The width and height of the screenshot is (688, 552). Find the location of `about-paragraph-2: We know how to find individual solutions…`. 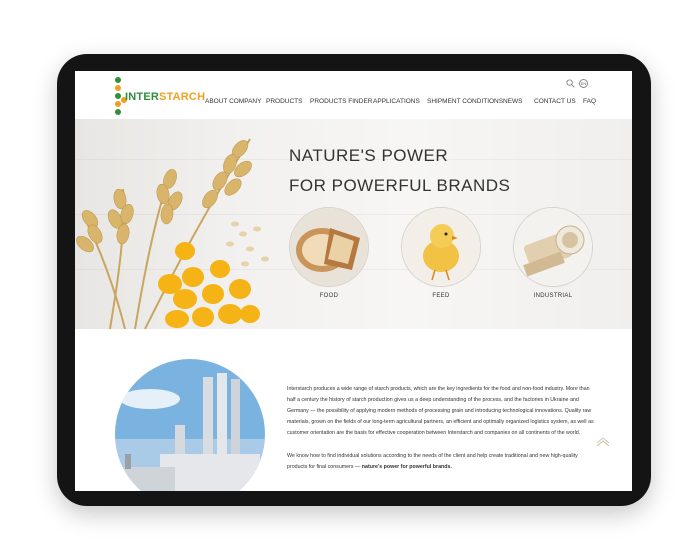

about-paragraph-2: We know how to find individual solutions… is located at coordinates (442, 462).